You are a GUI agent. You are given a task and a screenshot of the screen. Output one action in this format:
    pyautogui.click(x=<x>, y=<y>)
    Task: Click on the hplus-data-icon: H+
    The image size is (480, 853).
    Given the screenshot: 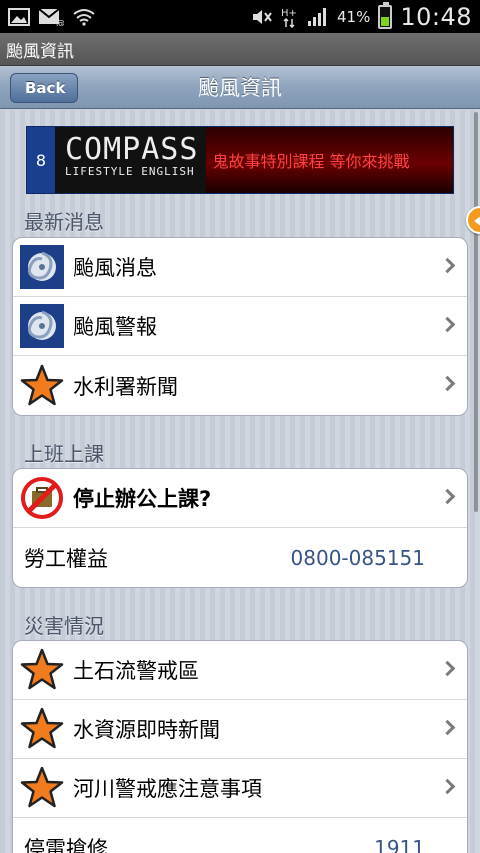 What is the action you would take?
    pyautogui.click(x=290, y=17)
    